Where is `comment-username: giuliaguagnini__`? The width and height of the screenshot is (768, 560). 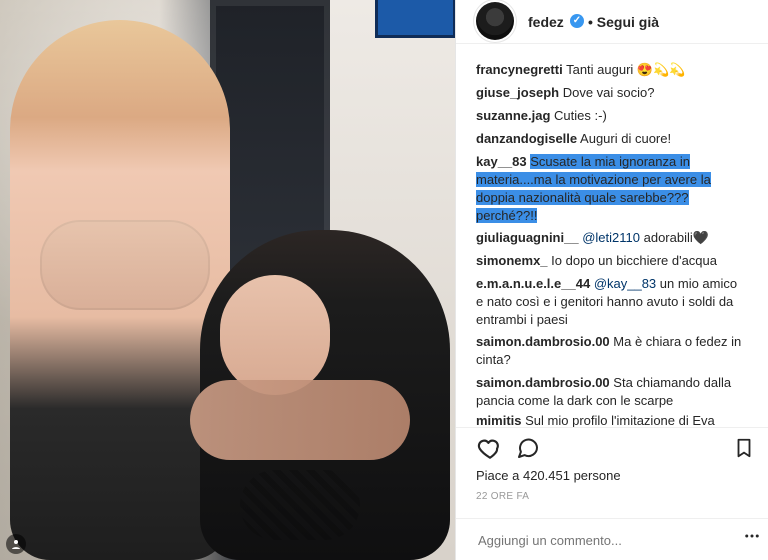
comment-username: giuliaguagnini__ is located at coordinates (527, 237).